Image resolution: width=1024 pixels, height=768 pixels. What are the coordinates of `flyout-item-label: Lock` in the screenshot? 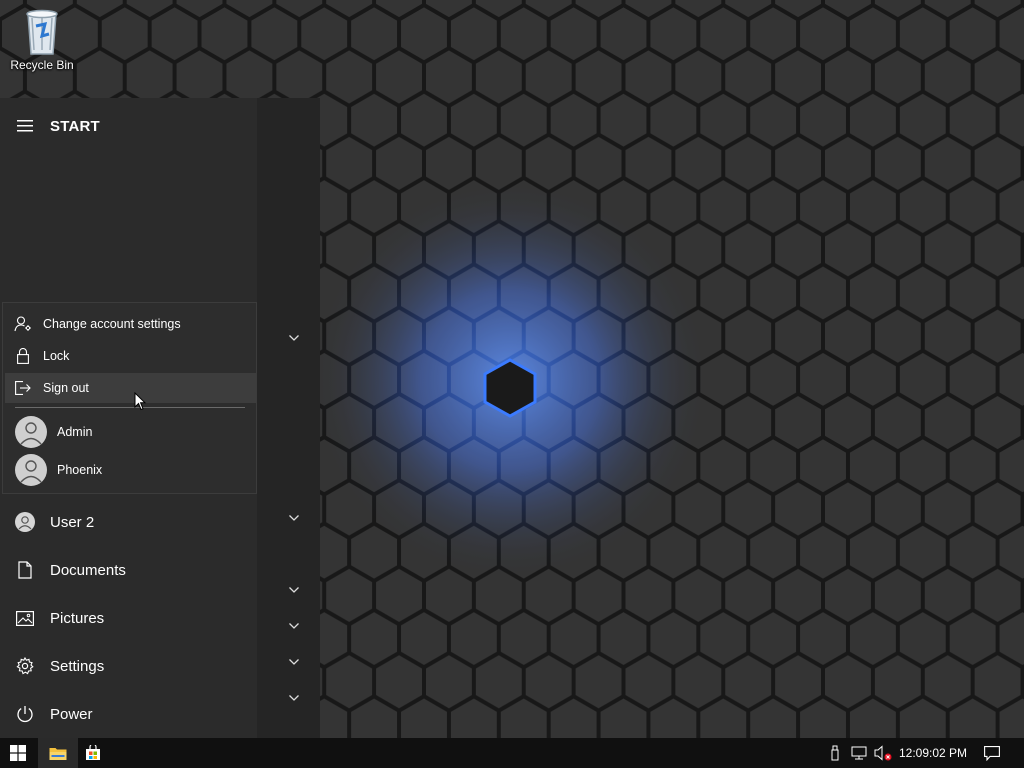 It's located at (56, 356).